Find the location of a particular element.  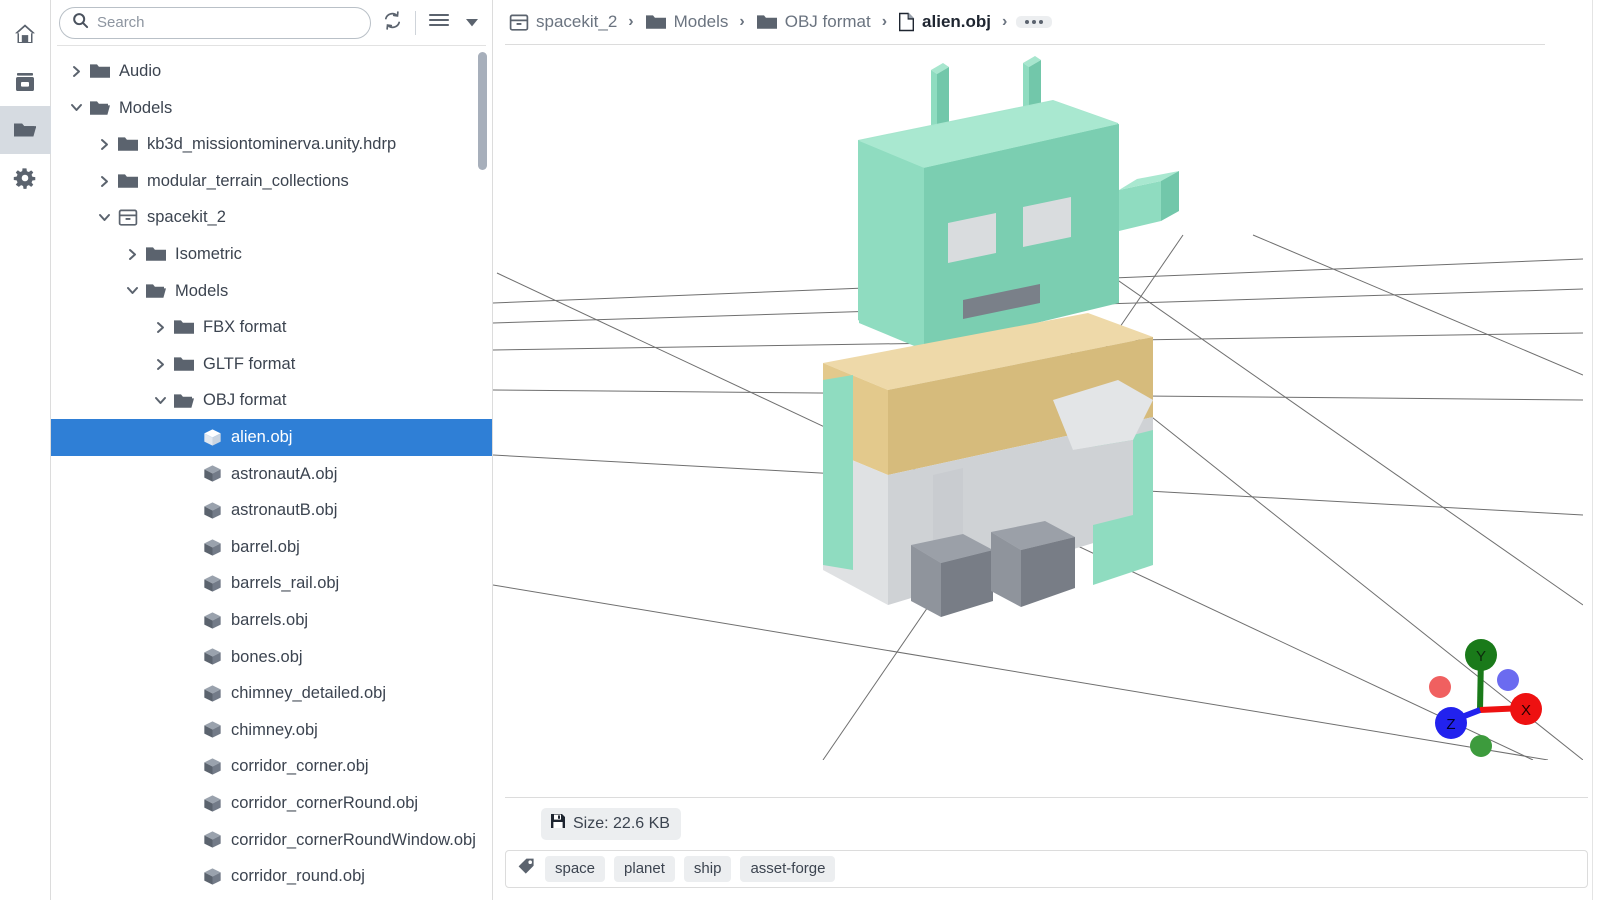

size-badge: Size: 22.6 KB is located at coordinates (611, 824).